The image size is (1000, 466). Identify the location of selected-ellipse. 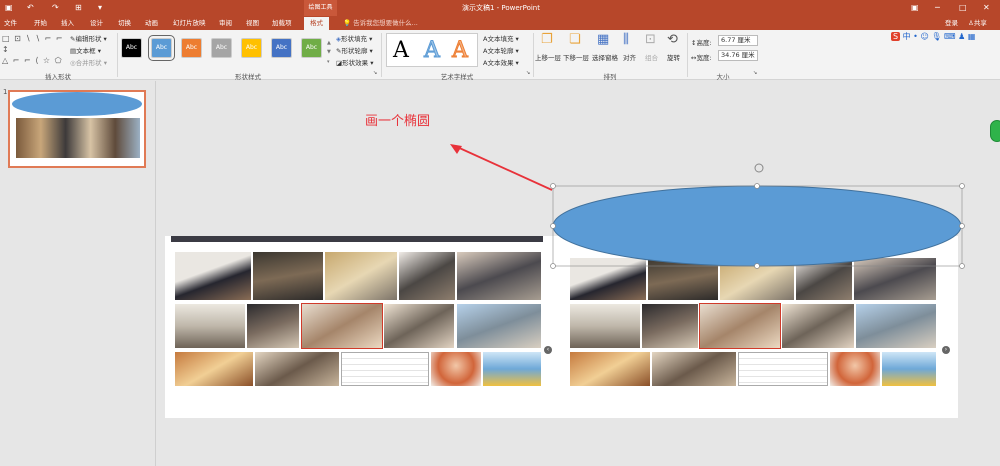
(757, 226).